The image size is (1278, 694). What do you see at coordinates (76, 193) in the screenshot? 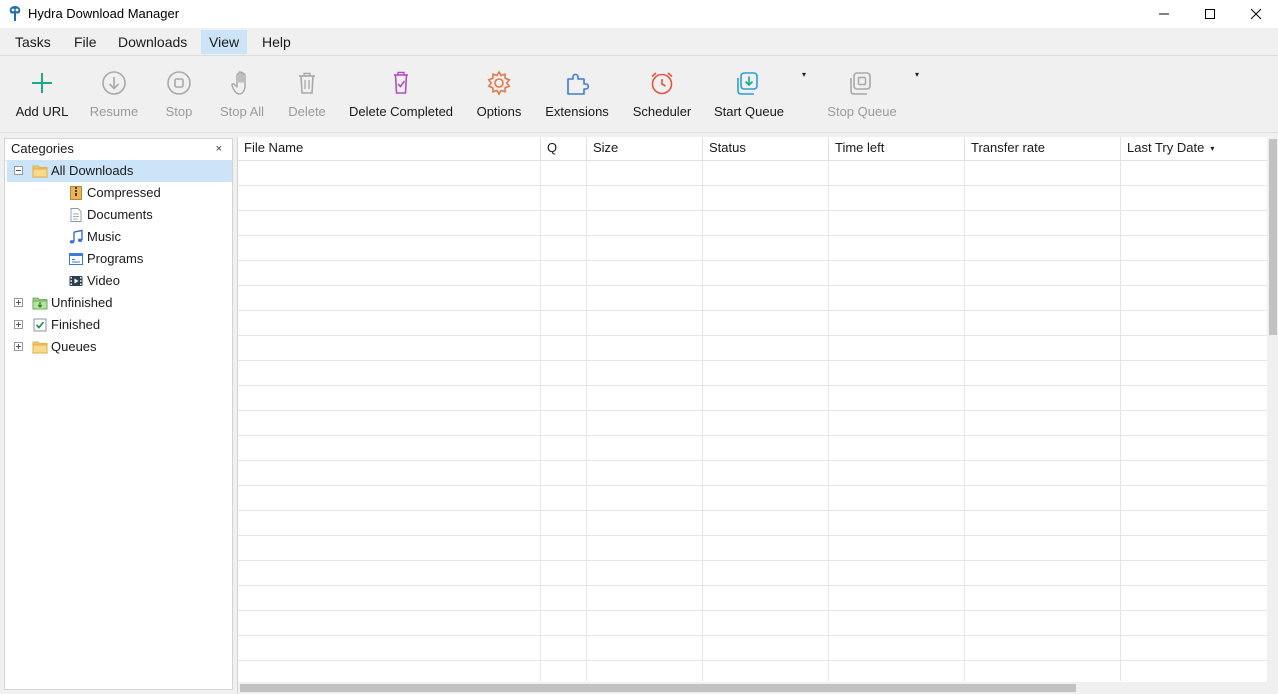
I see `archive-icon` at bounding box center [76, 193].